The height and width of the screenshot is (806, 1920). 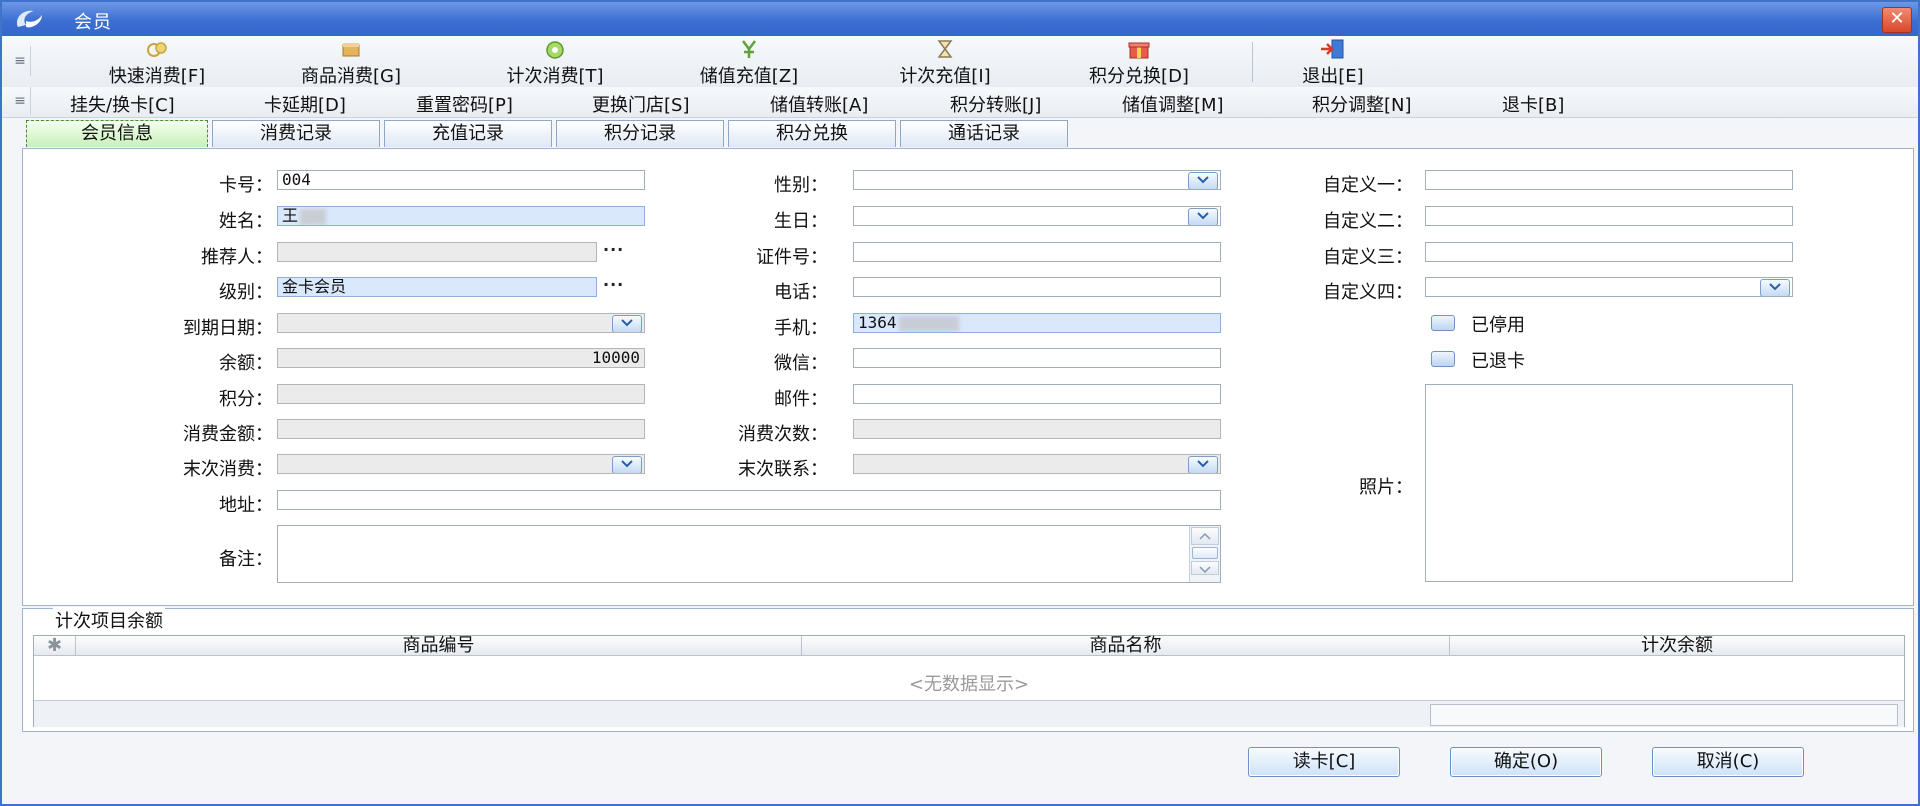 What do you see at coordinates (1897, 20) in the screenshot?
I see `close-button: ✕` at bounding box center [1897, 20].